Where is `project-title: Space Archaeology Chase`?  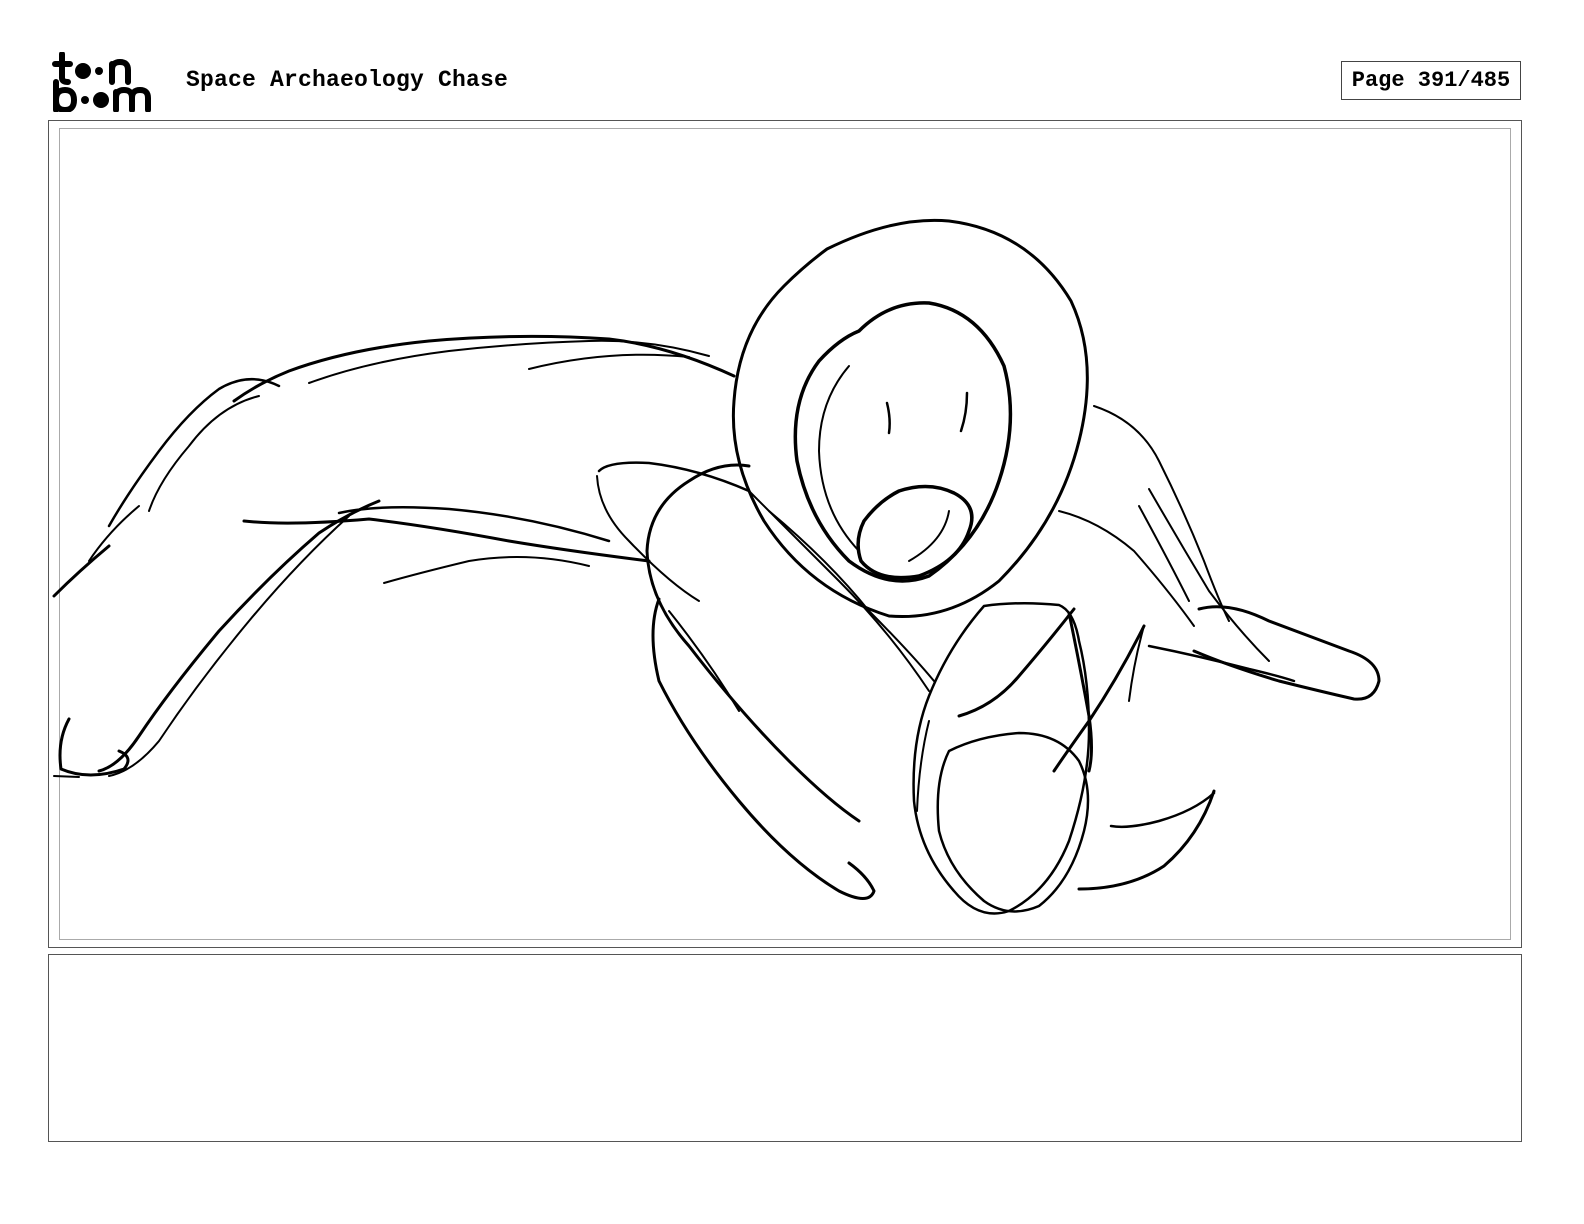 project-title: Space Archaeology Chase is located at coordinates (347, 80).